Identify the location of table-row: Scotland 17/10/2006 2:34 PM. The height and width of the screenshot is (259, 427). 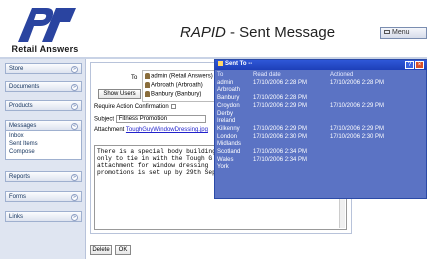
(320, 153).